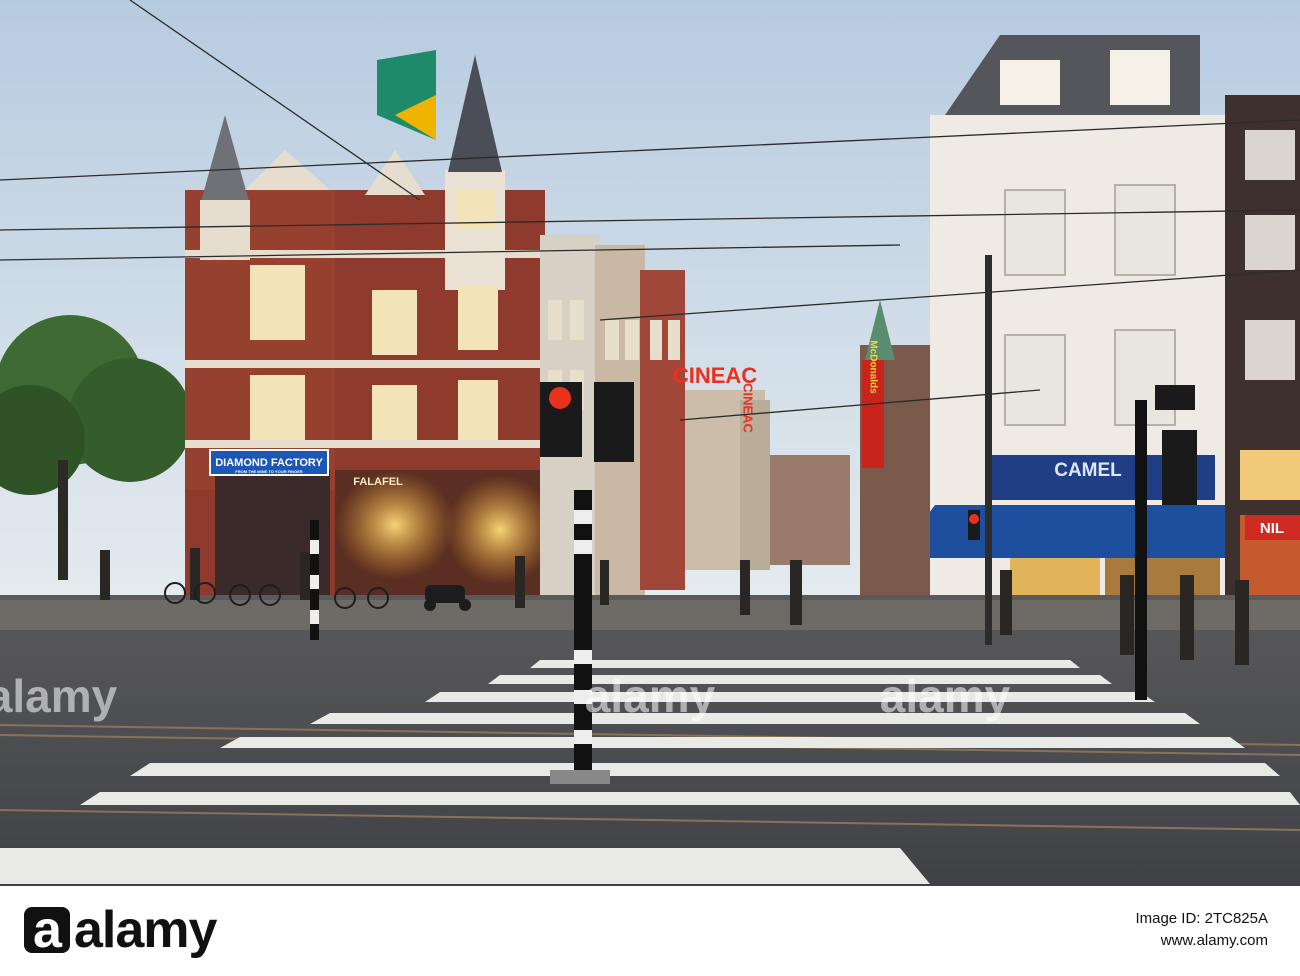 The width and height of the screenshot is (1300, 976). What do you see at coordinates (650, 931) in the screenshot?
I see `footer-bar: a alamy Image ID: 2TC825A www.alamy.com` at bounding box center [650, 931].